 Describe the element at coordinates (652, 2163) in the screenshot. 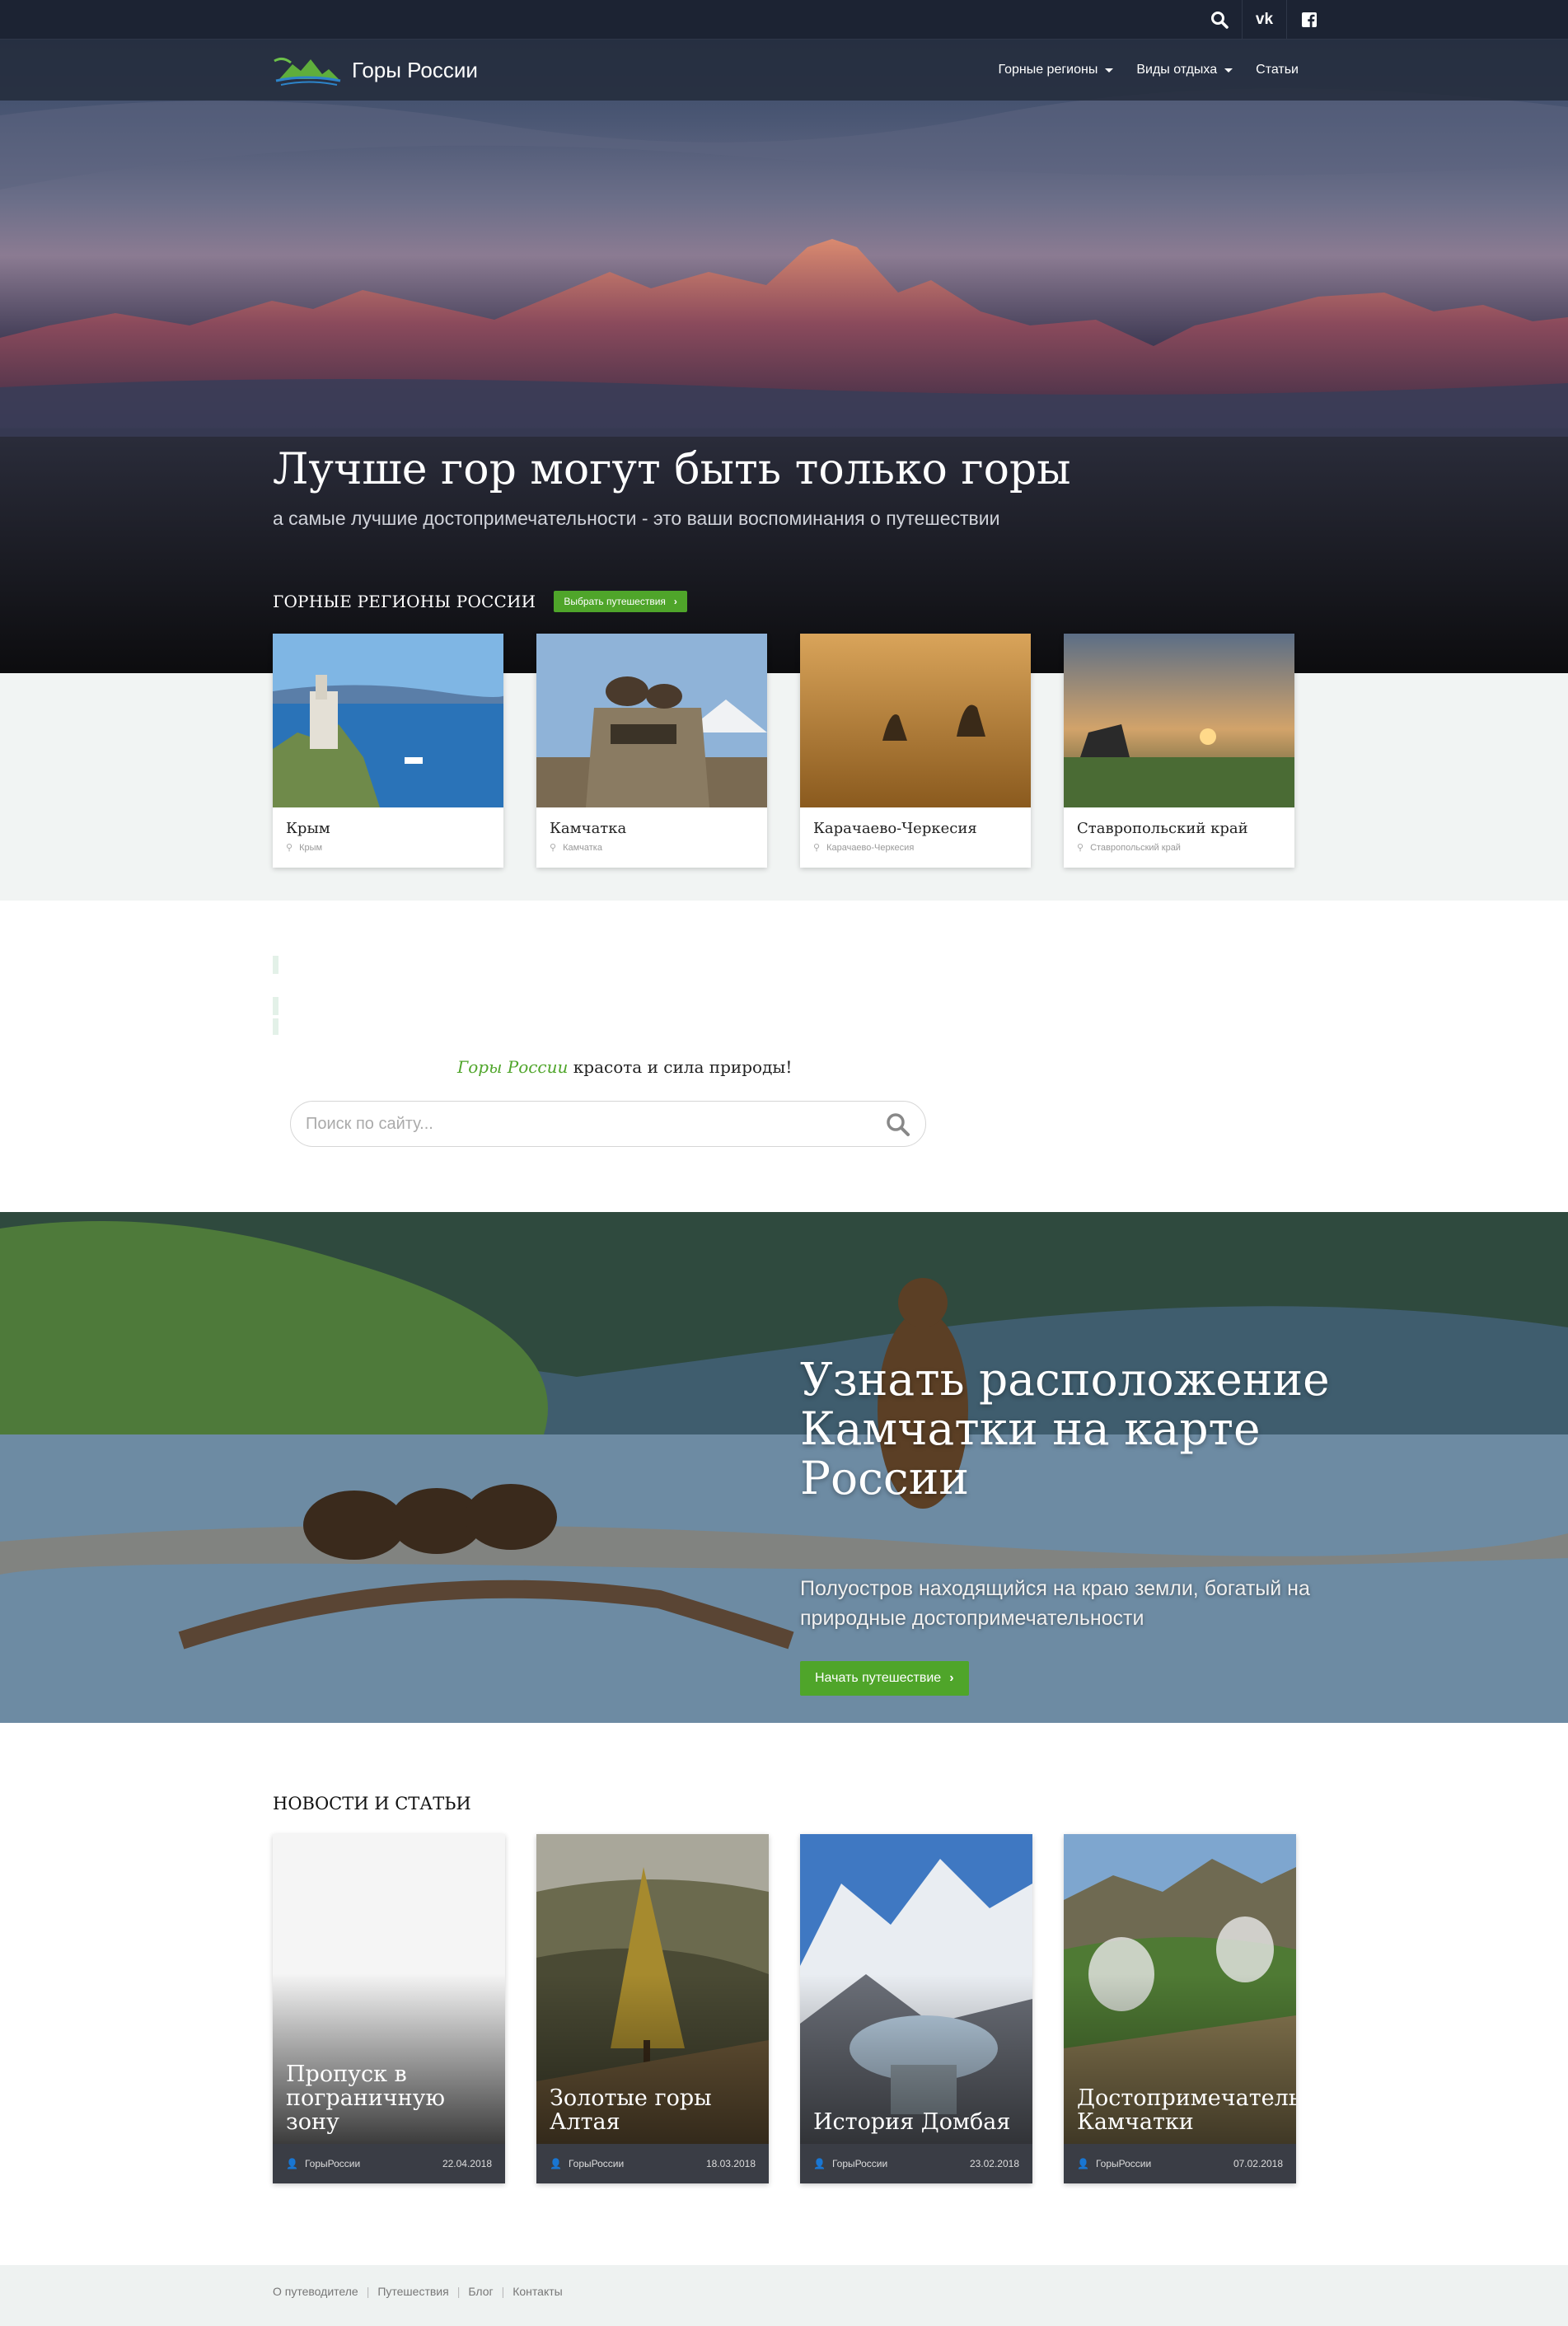

I see `news-card-footer: 👤 ГорыРоссии 18.03.2018` at that location.